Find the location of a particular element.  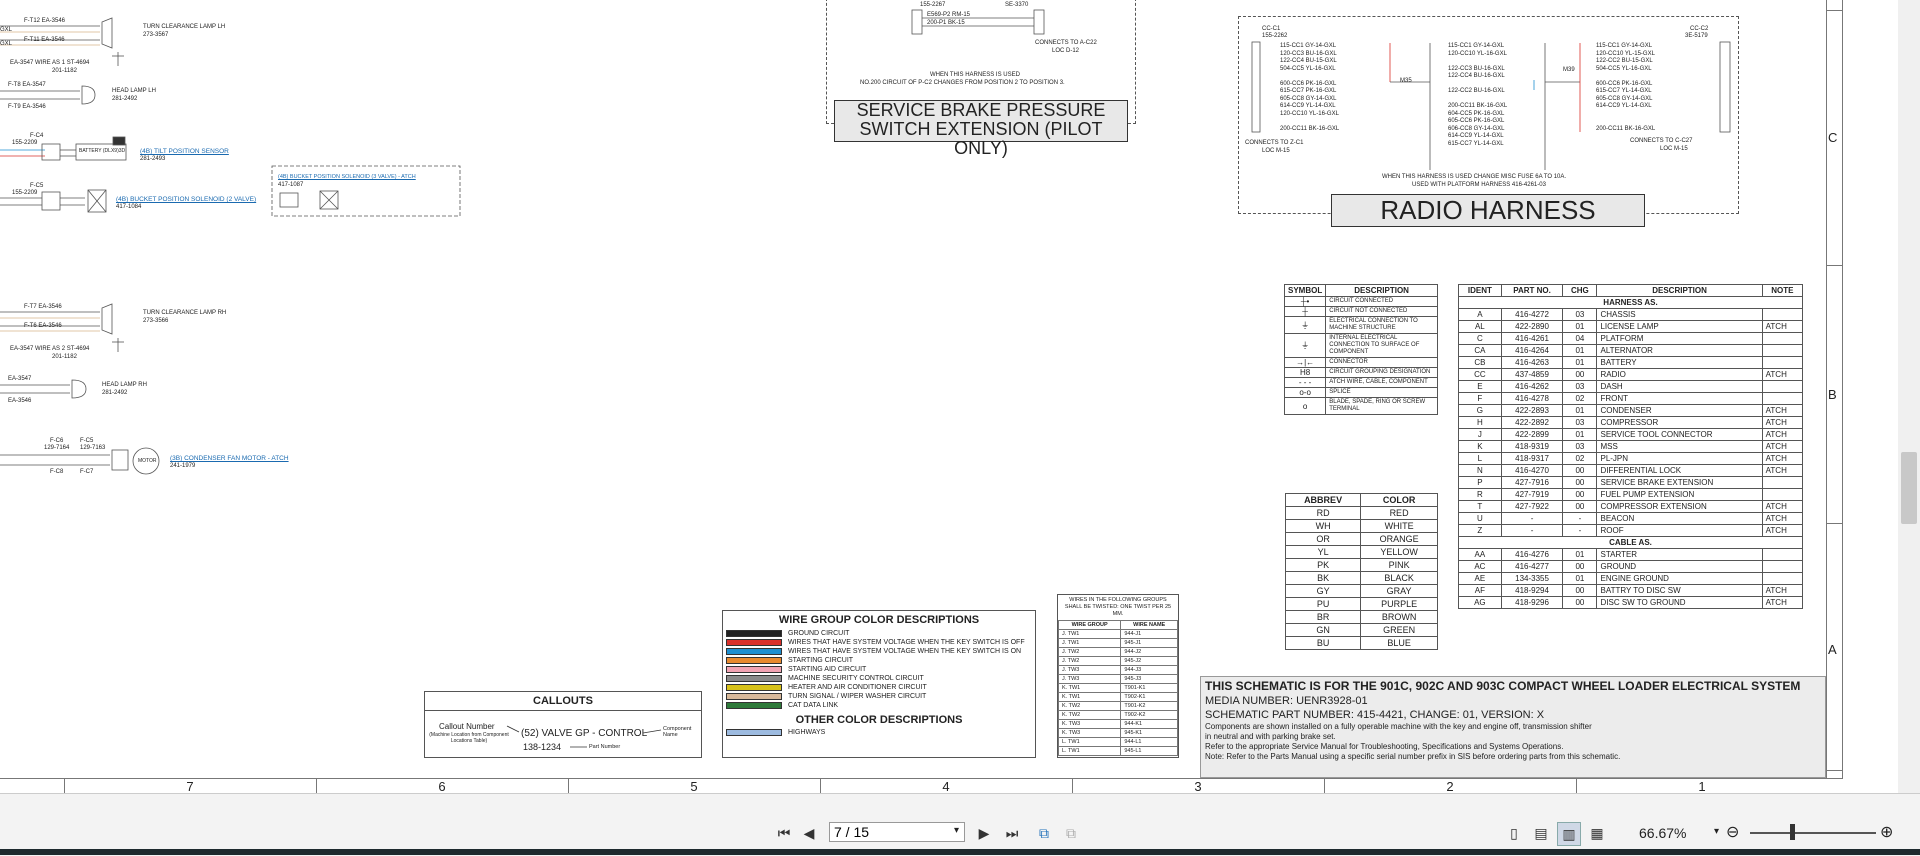

part-number: 281-2492 is located at coordinates (125, 99).